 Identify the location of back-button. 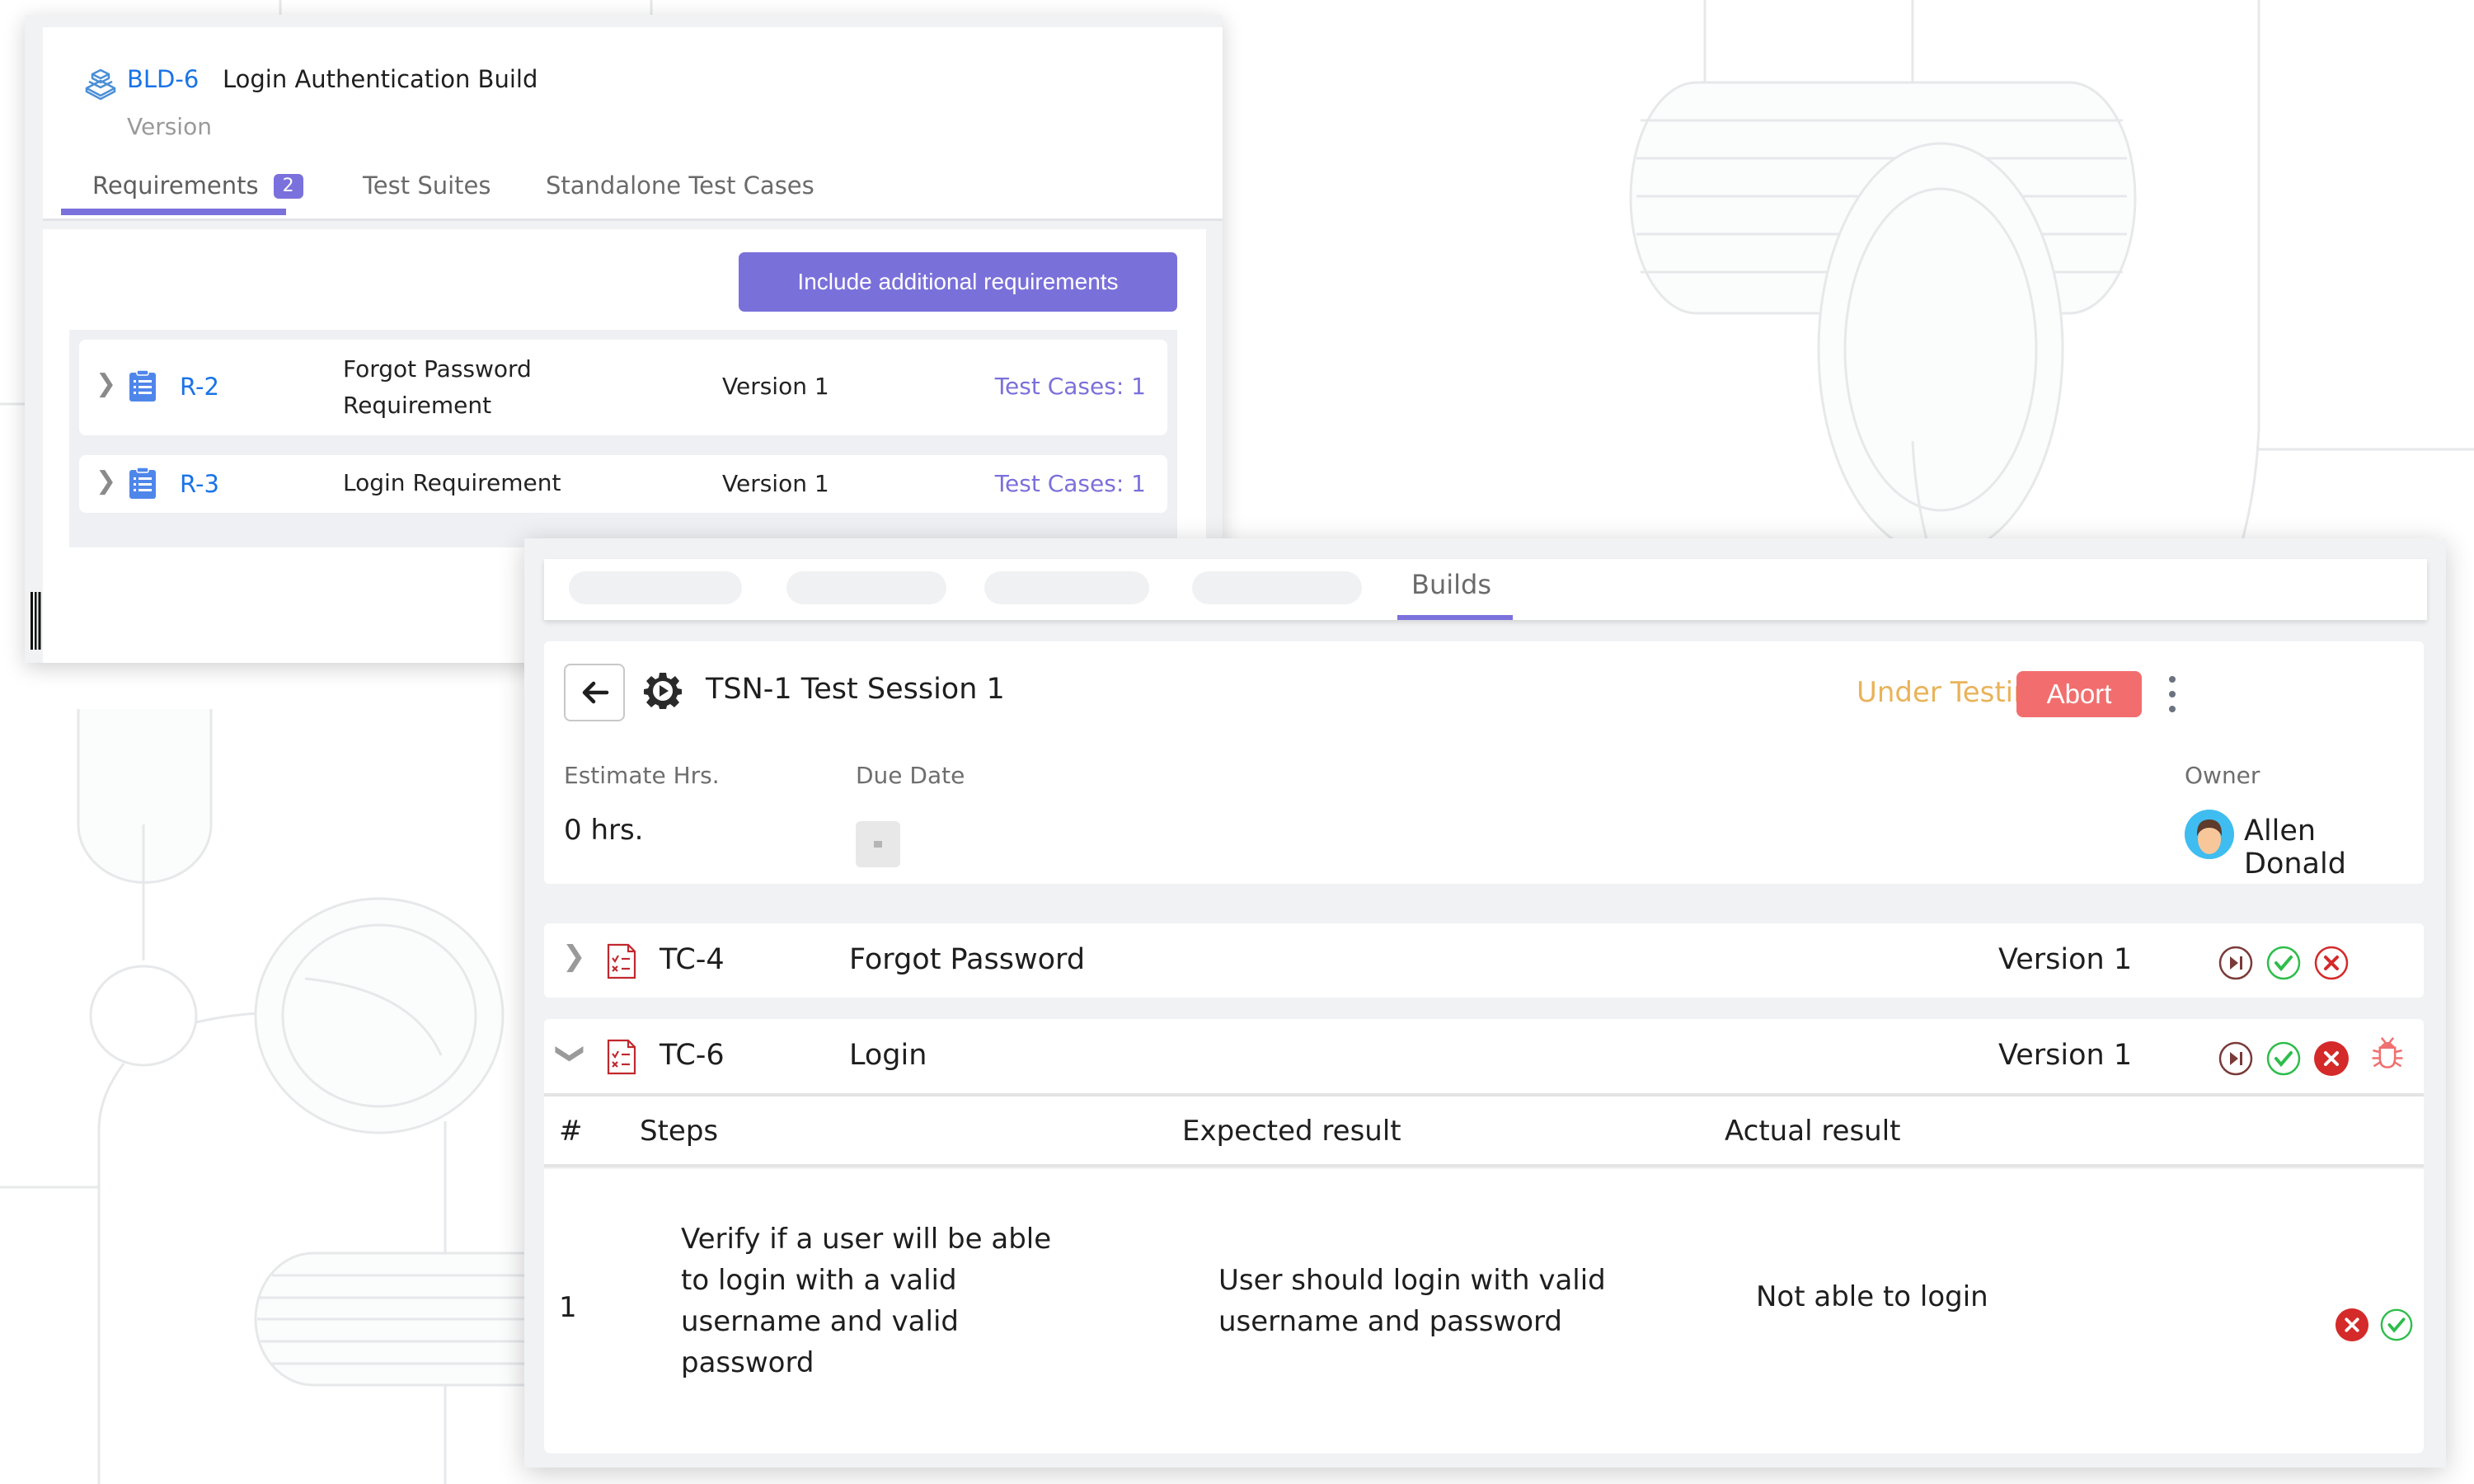
(594, 692).